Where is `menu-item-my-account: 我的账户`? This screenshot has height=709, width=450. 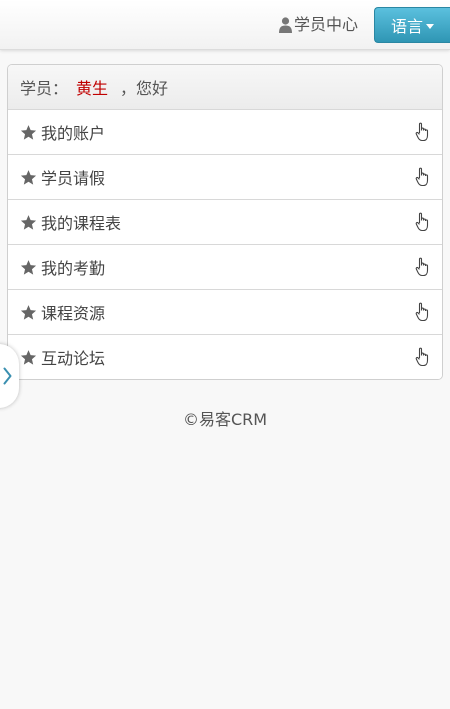
menu-item-my-account: 我的账户 is located at coordinates (225, 132).